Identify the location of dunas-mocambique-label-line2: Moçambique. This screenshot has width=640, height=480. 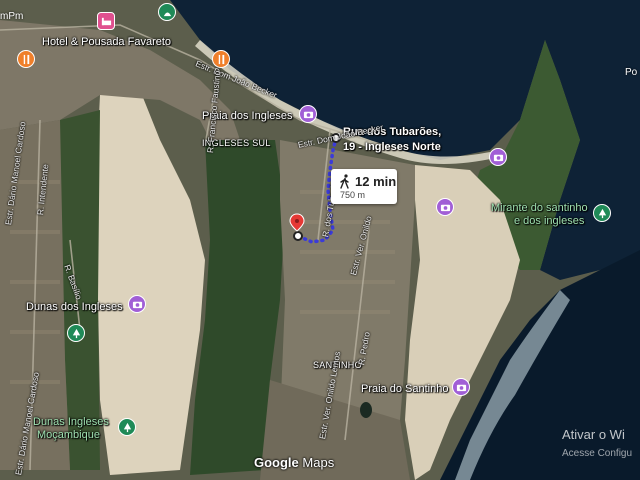
(68, 435).